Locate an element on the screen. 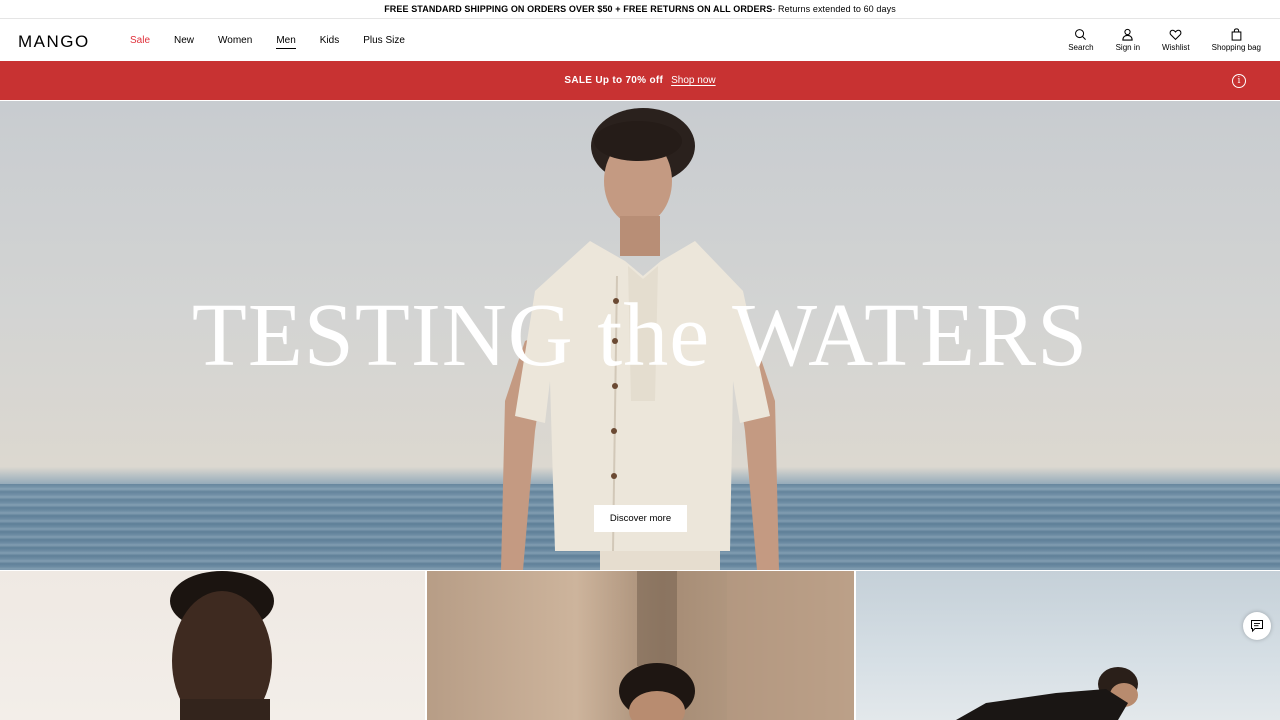  returns-text: - Returns extended to 60 days is located at coordinates (834, 9).